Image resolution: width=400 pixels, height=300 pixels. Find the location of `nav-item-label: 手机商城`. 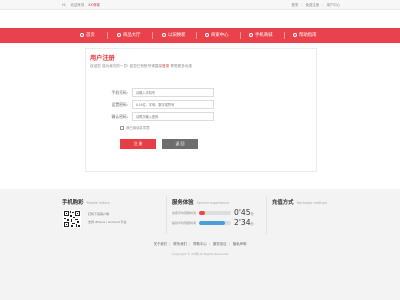

nav-item-label: 手机商城 is located at coordinates (264, 35).